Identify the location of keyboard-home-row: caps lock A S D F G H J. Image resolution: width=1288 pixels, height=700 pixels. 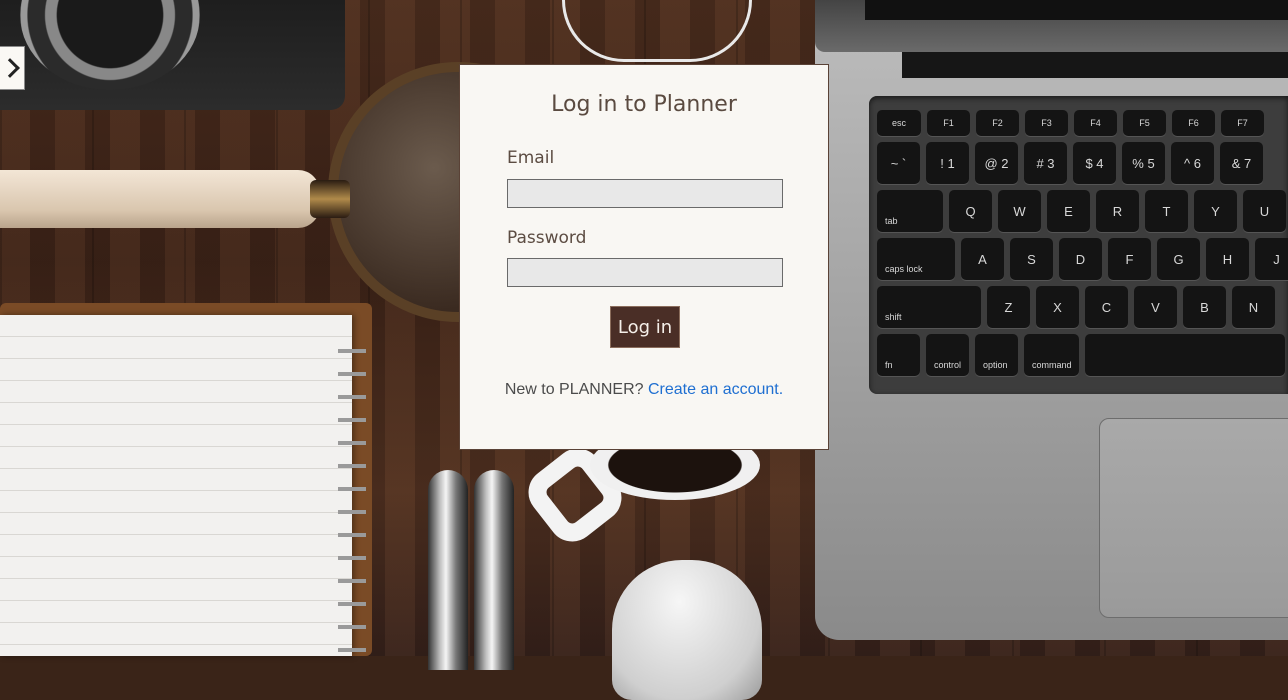
(1082, 259).